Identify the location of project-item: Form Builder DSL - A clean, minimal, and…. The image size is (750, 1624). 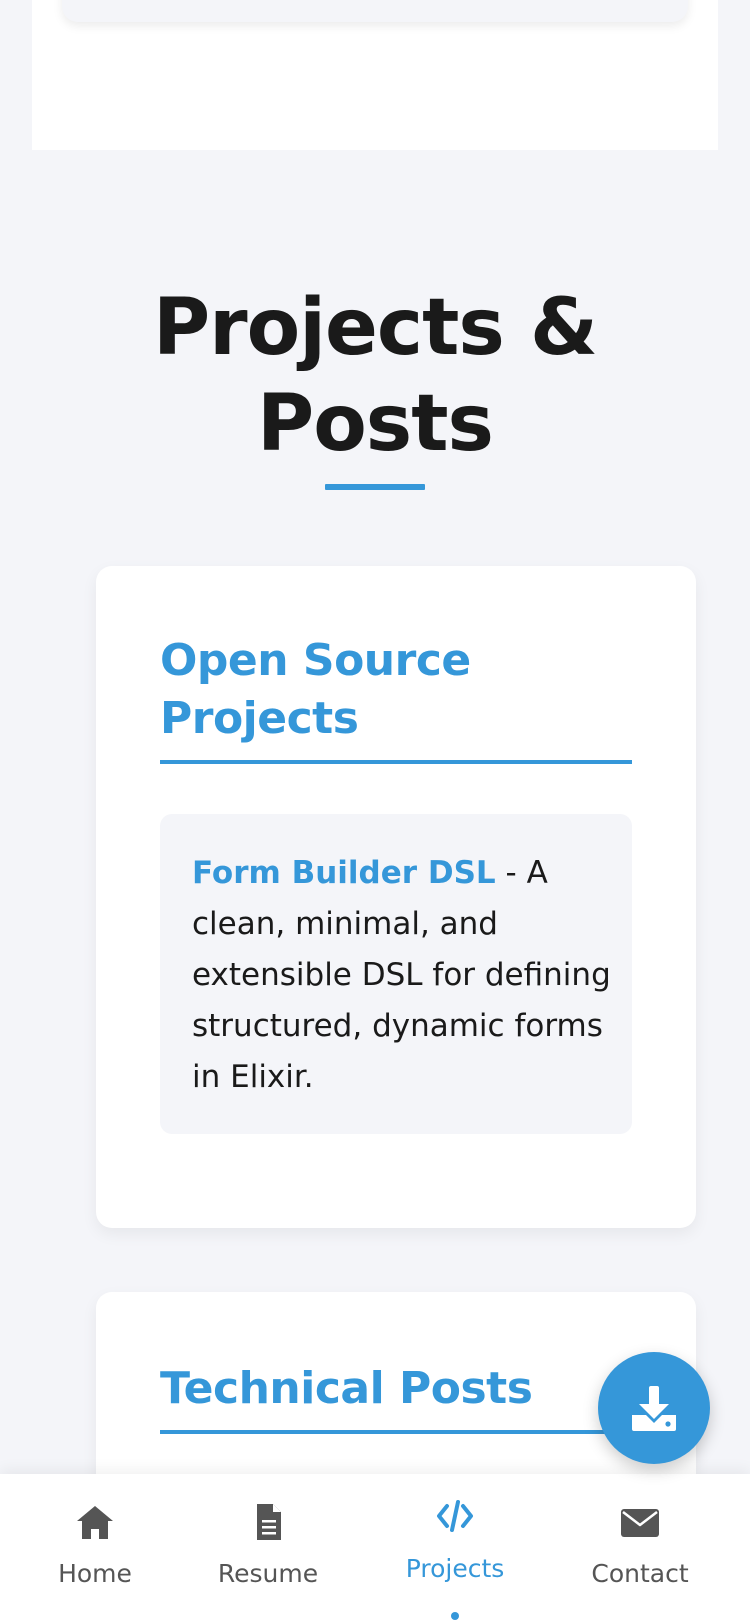
(396, 974).